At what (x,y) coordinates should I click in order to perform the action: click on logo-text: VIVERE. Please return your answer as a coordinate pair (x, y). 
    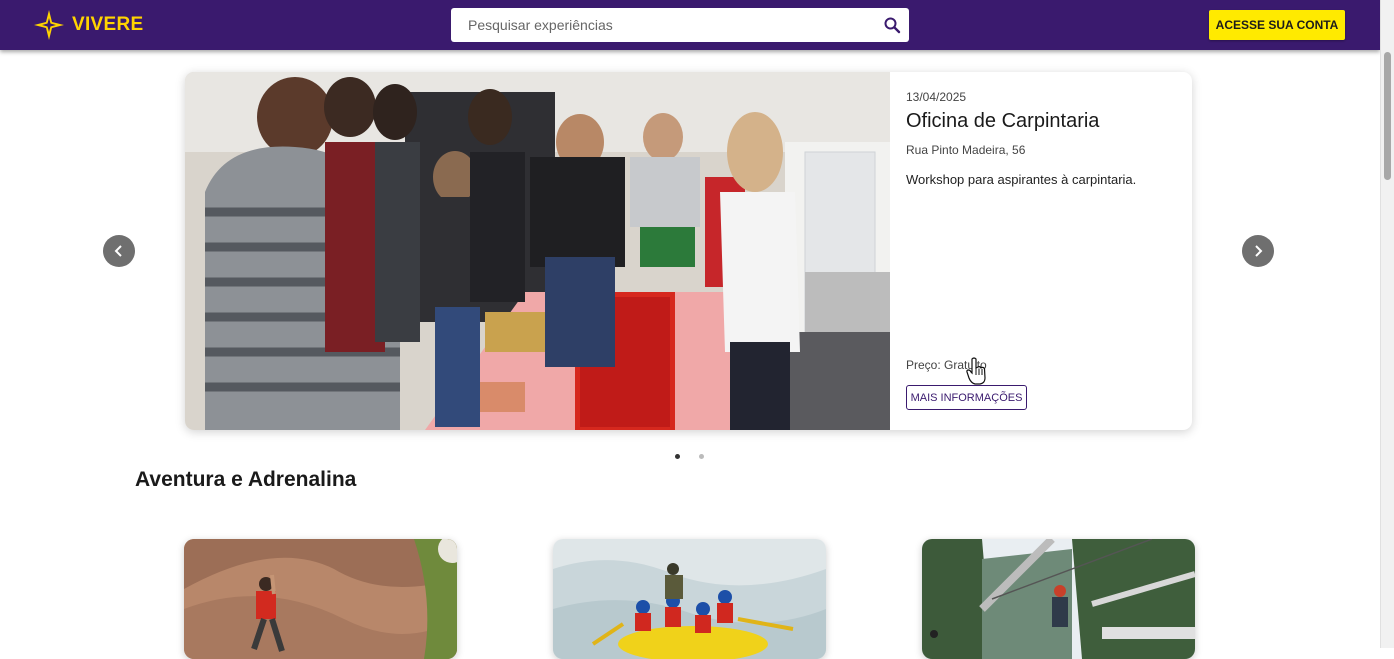
    Looking at the image, I should click on (108, 24).